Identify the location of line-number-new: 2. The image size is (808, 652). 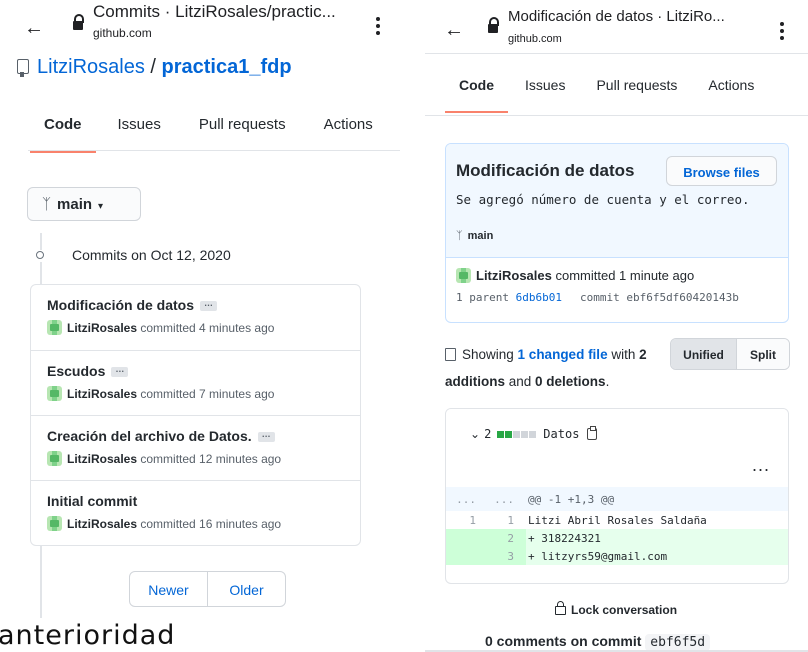
(499, 538).